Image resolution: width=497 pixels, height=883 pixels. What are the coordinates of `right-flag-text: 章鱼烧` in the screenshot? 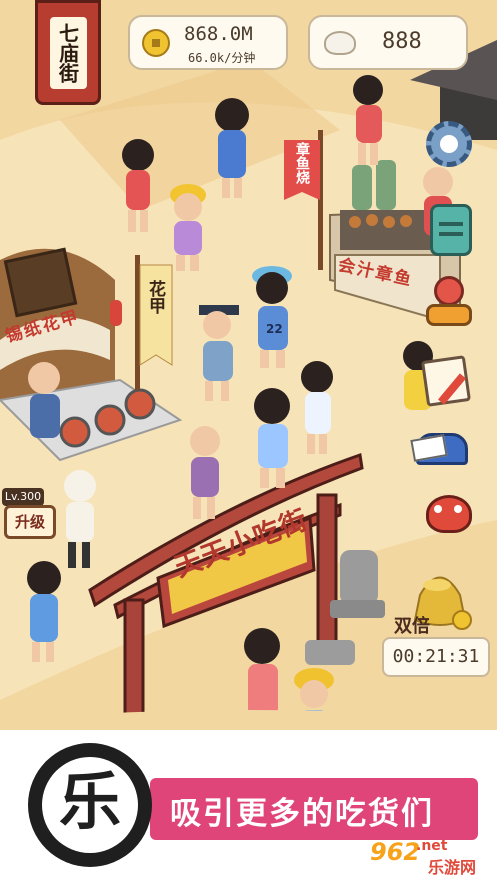 It's located at (302, 163).